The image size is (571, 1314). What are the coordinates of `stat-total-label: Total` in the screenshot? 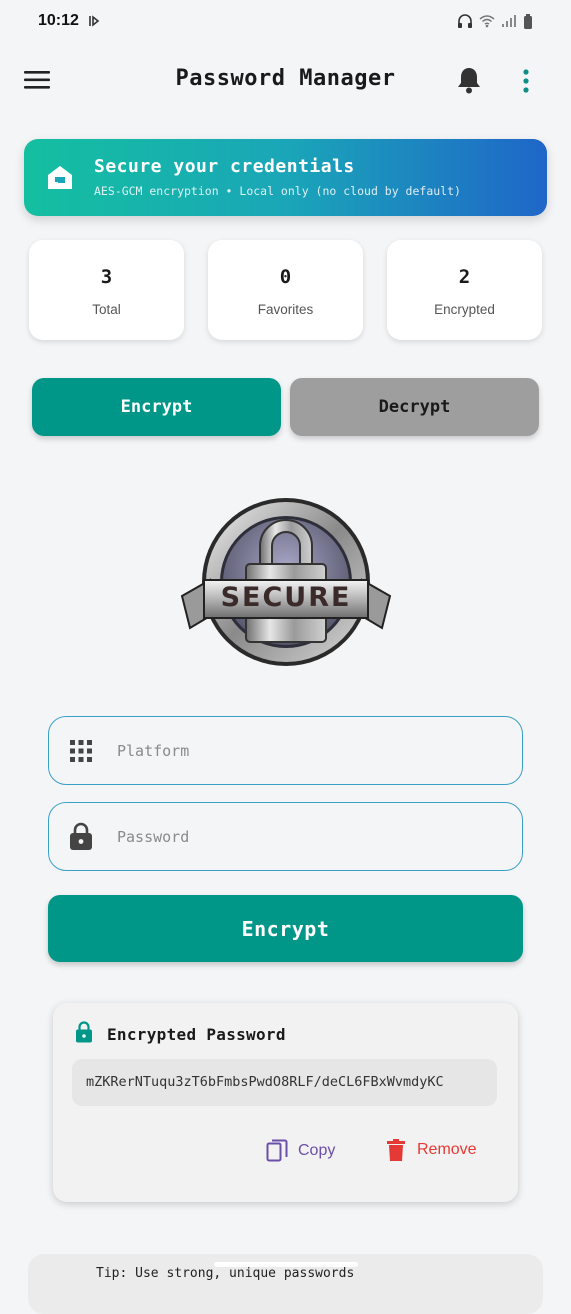 It's located at (106, 309).